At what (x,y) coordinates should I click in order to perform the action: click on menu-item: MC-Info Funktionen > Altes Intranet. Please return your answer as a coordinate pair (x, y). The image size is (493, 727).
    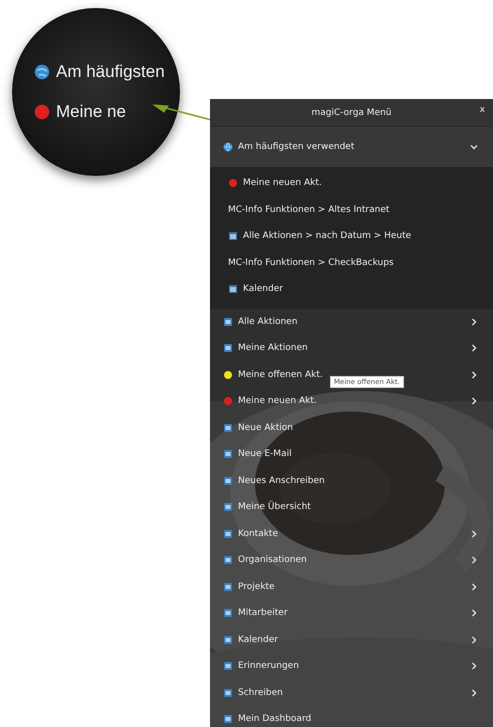
    Looking at the image, I should click on (351, 209).